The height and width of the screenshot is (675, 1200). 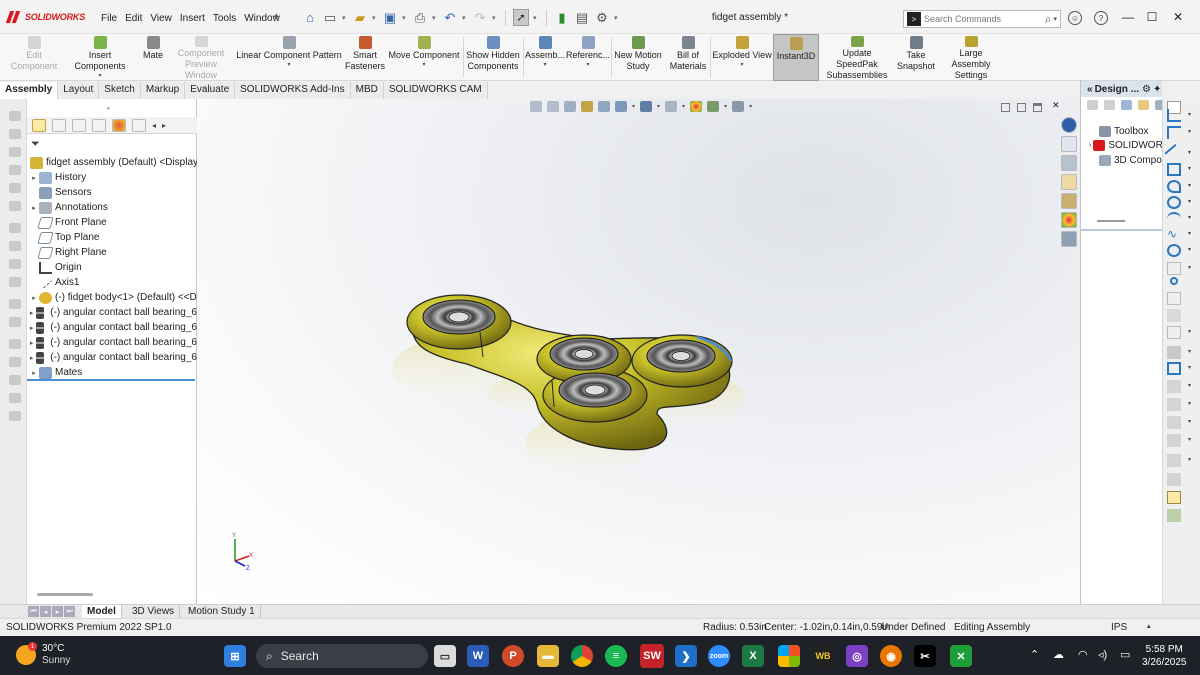 What do you see at coordinates (1174, 169) in the screenshot?
I see `rectangle-icon` at bounding box center [1174, 169].